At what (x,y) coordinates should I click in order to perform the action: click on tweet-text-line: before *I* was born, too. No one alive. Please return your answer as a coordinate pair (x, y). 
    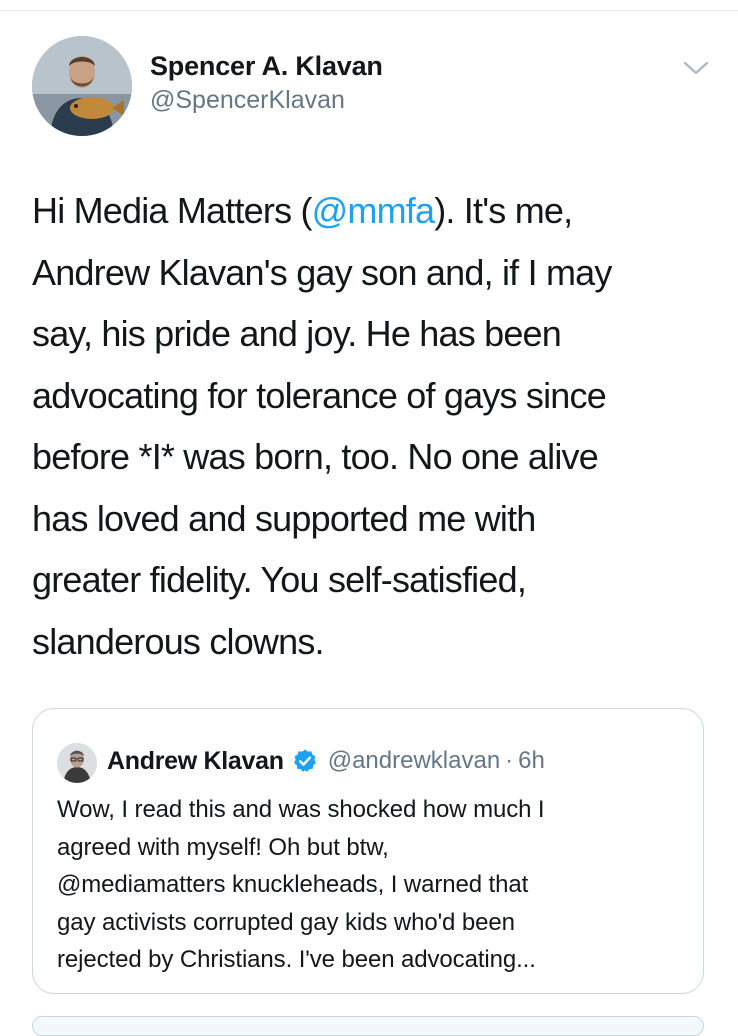
    Looking at the image, I should click on (315, 456).